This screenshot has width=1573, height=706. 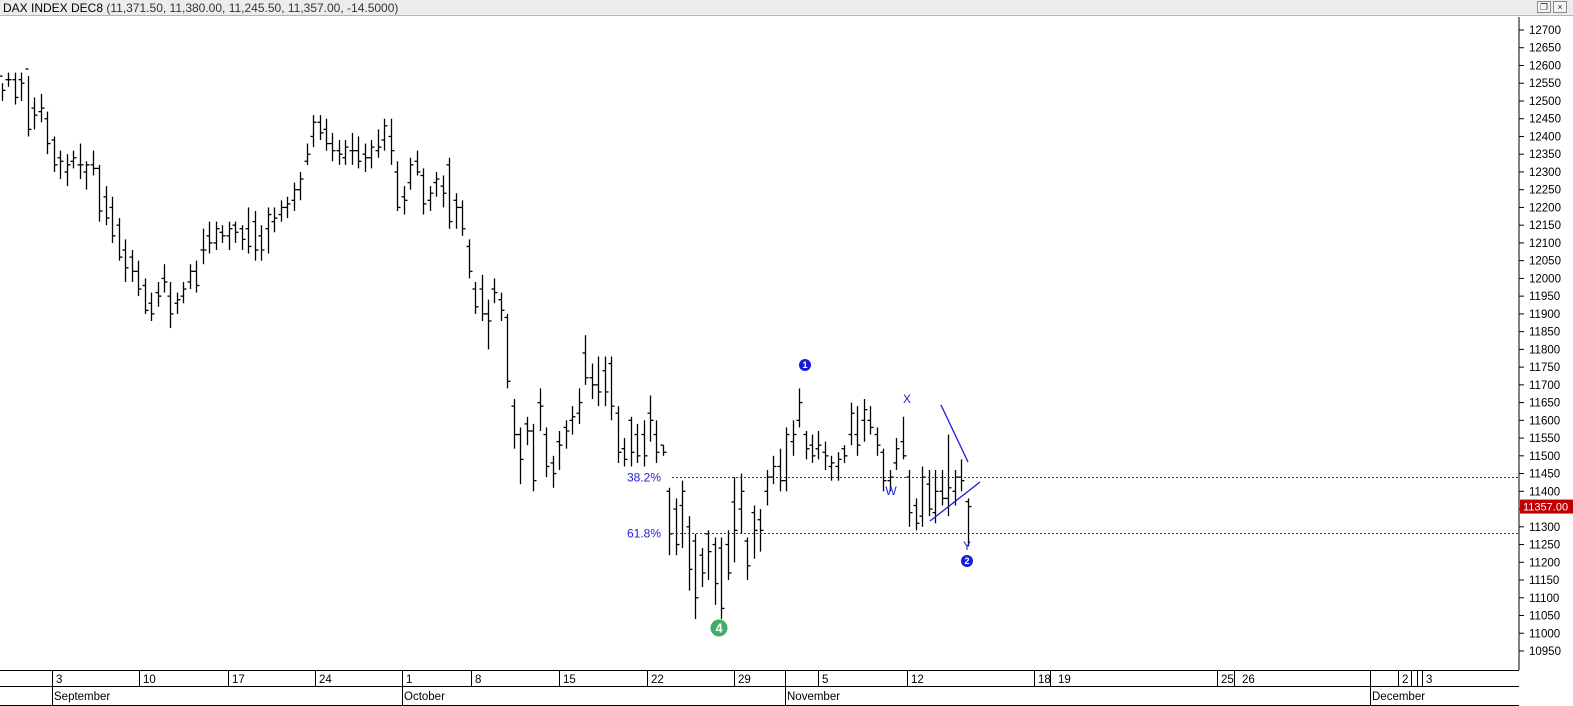 What do you see at coordinates (1545, 155) in the screenshot?
I see `price-tick-label: 12350` at bounding box center [1545, 155].